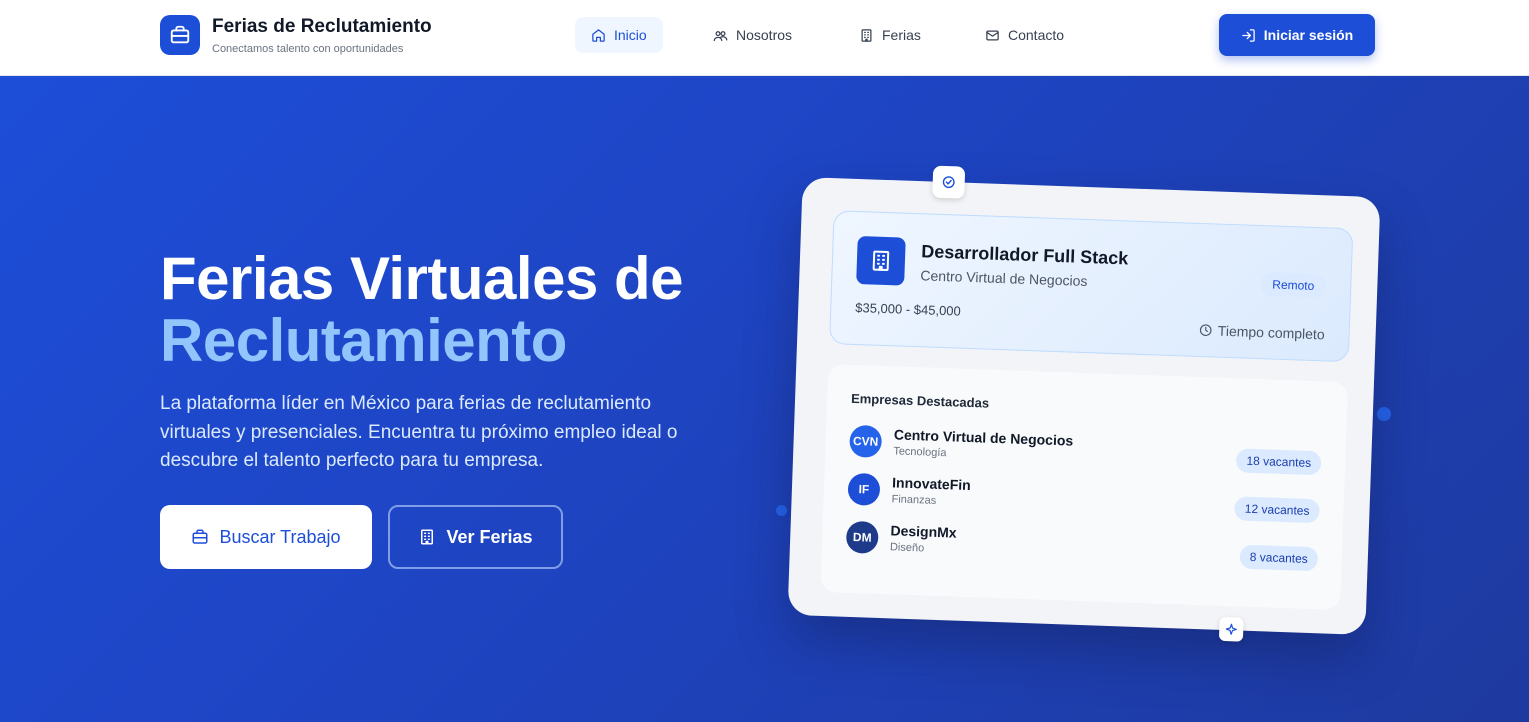  I want to click on company-avatar: IF, so click(864, 489).